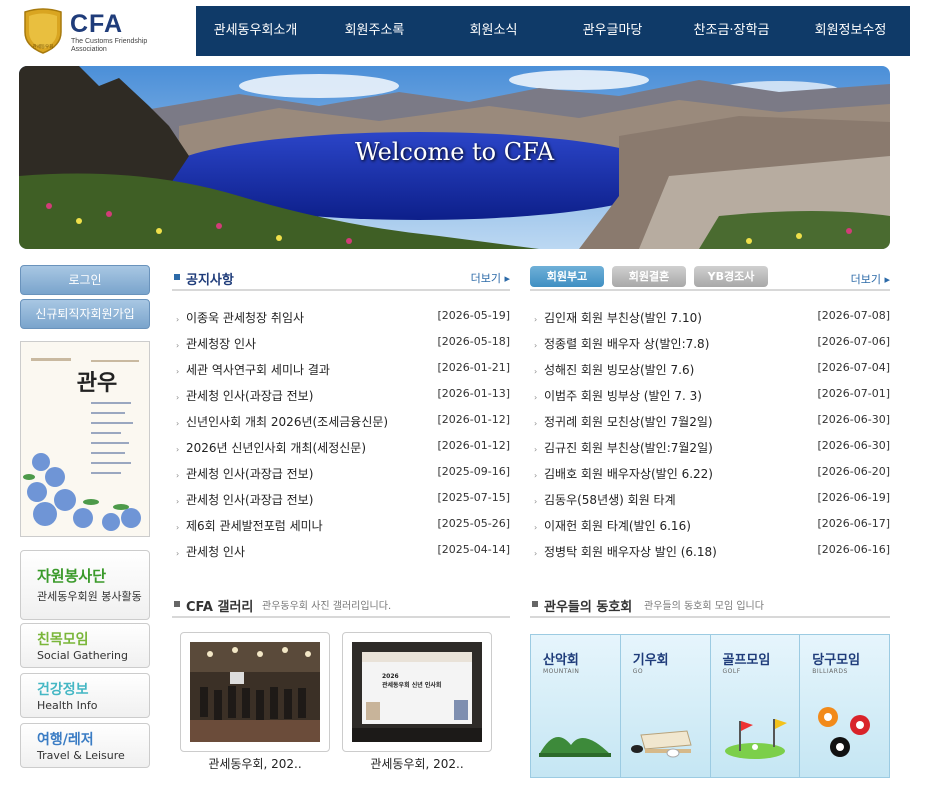 Image resolution: width=938 pixels, height=798 pixels. Describe the element at coordinates (63, 690) in the screenshot. I see `health-info-title: 건강정보` at that location.